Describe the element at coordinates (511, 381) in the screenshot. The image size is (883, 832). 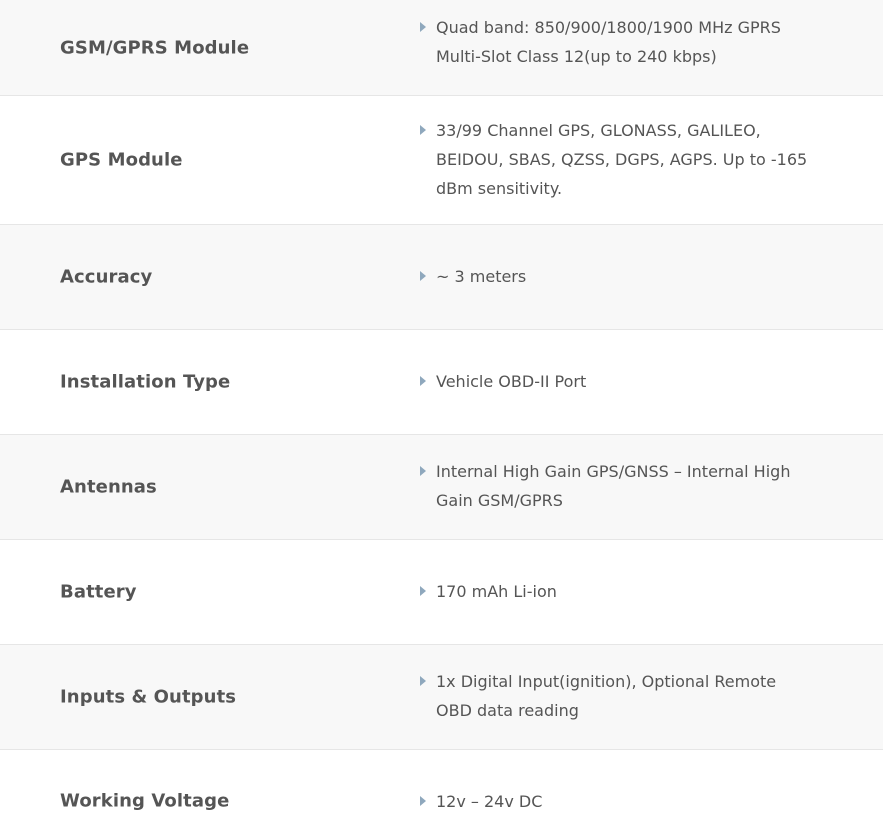
I see `spec-value-text: Vehicle OBD-II Port` at that location.